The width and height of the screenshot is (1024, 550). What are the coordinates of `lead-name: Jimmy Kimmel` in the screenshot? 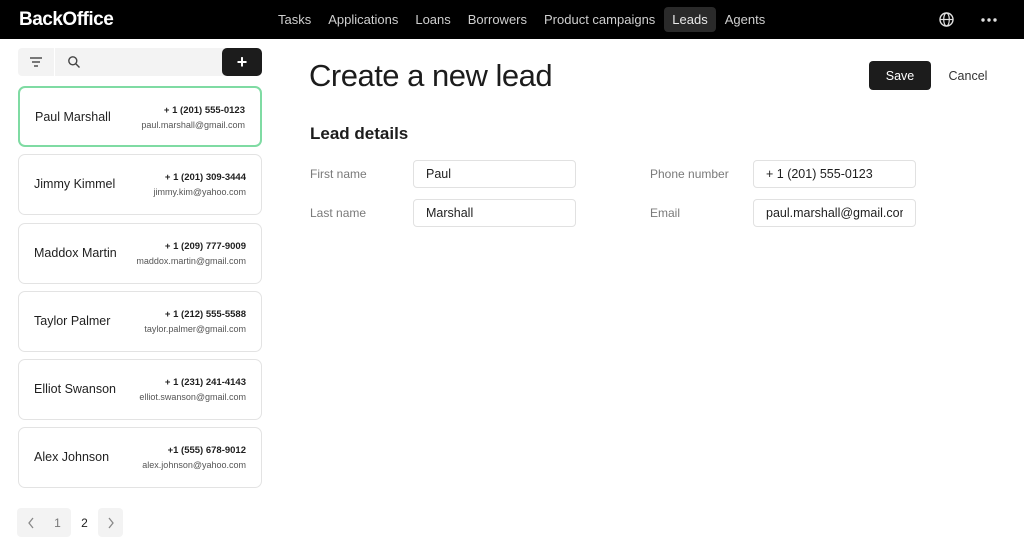 It's located at (75, 184).